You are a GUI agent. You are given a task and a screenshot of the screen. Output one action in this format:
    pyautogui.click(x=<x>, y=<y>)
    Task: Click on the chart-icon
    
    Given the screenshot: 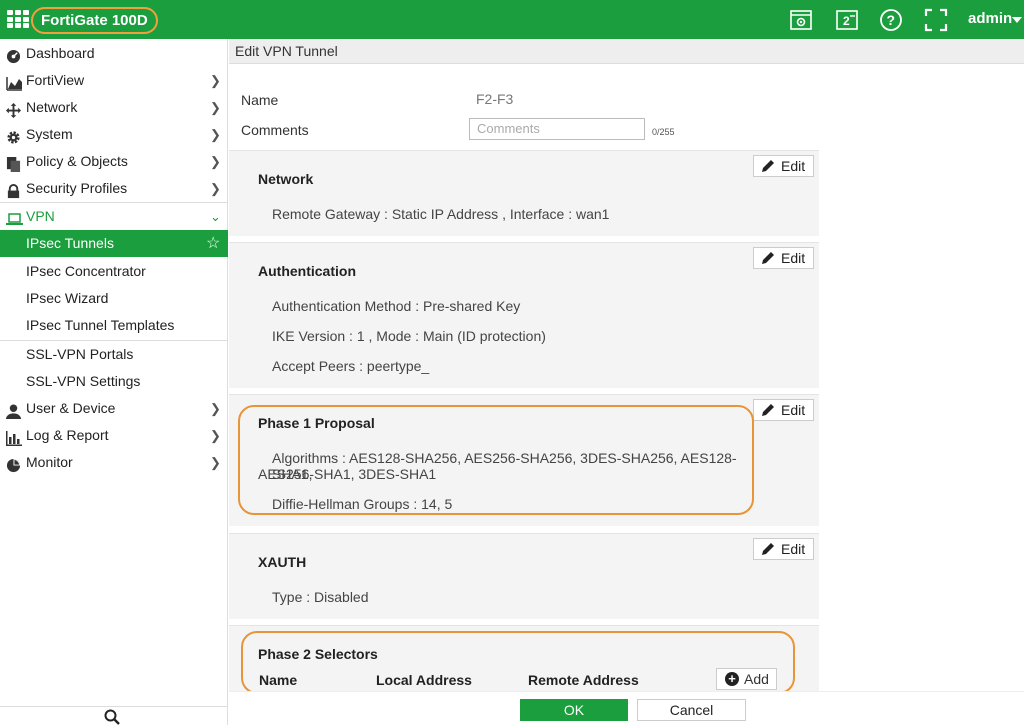 What is the action you would take?
    pyautogui.click(x=14, y=82)
    